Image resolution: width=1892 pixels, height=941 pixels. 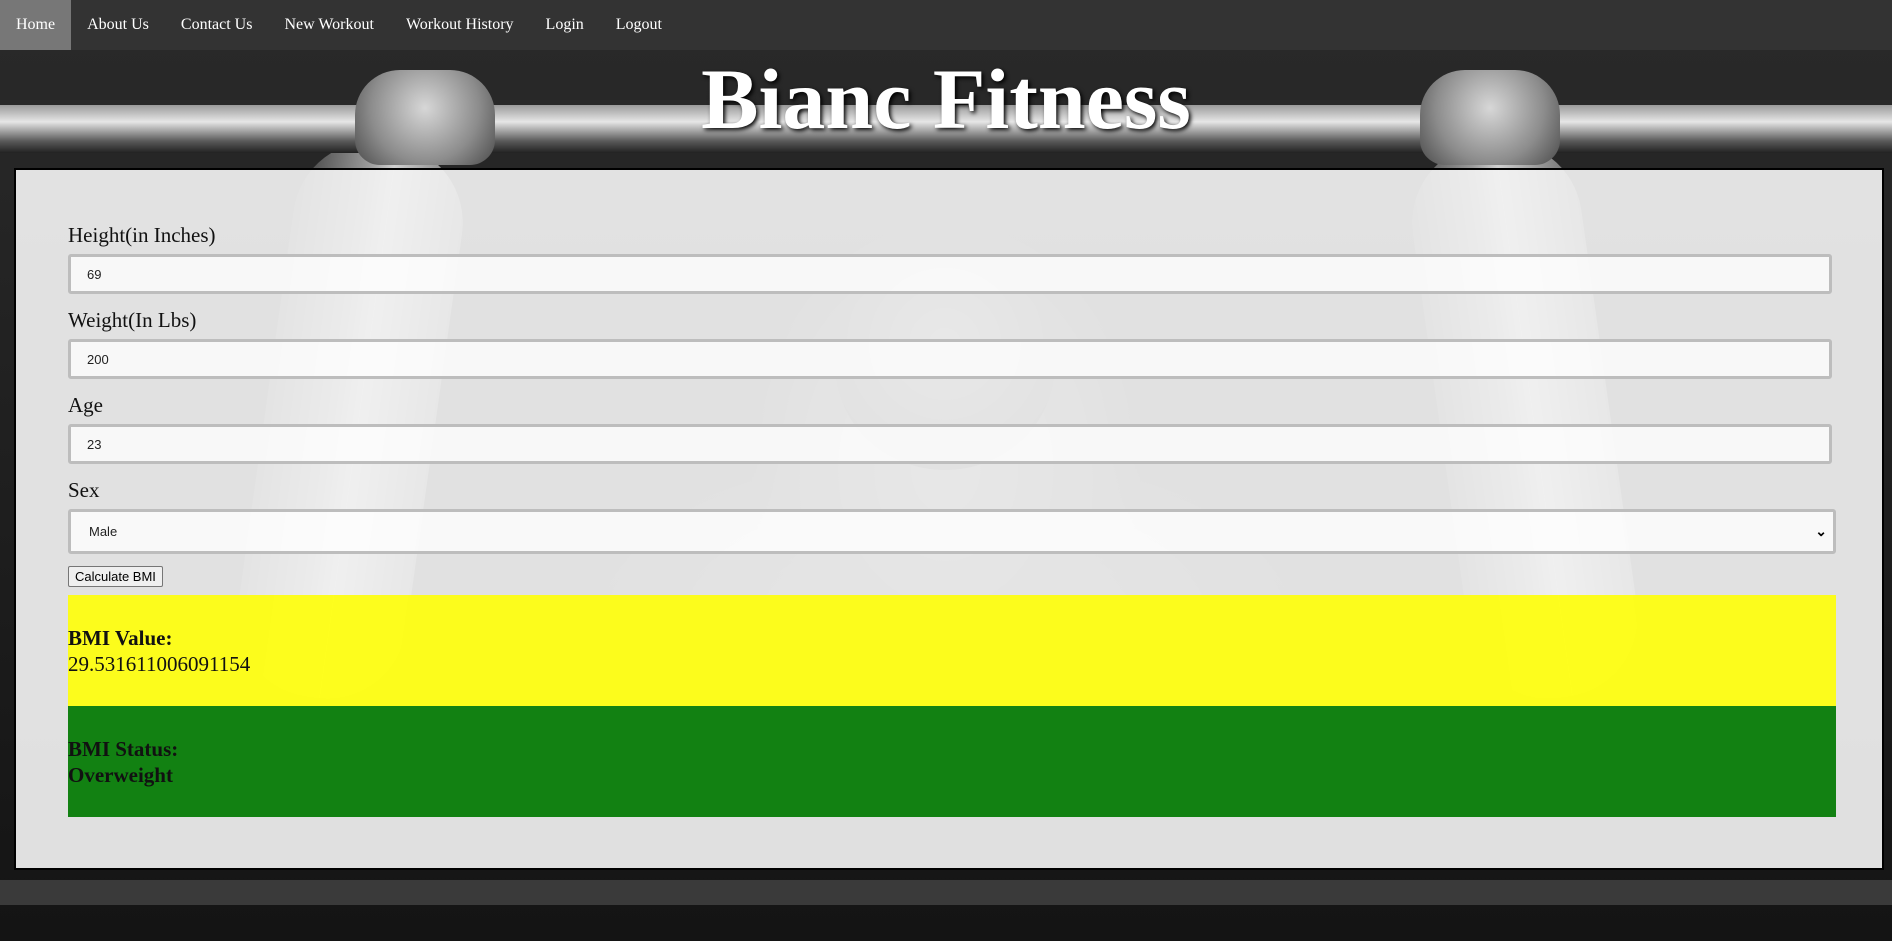 What do you see at coordinates (952, 650) in the screenshot?
I see `bmi-value-box: BMI Value: 29.531611006091154` at bounding box center [952, 650].